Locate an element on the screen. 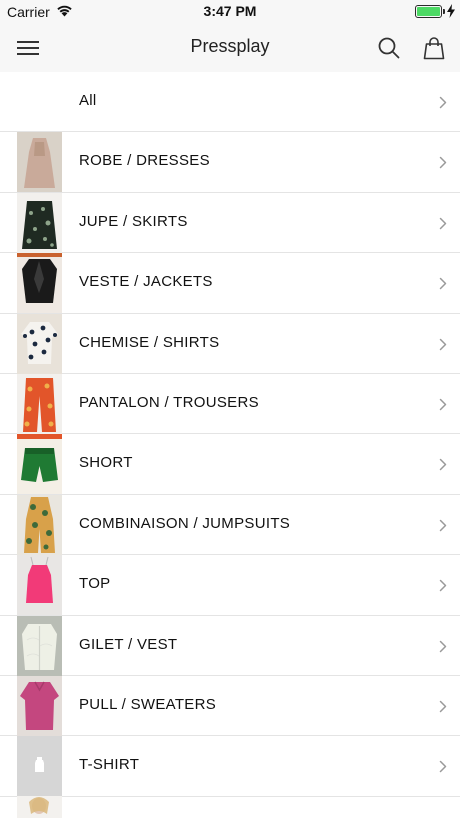  nav-bar: Pressplay is located at coordinates (230, 48).